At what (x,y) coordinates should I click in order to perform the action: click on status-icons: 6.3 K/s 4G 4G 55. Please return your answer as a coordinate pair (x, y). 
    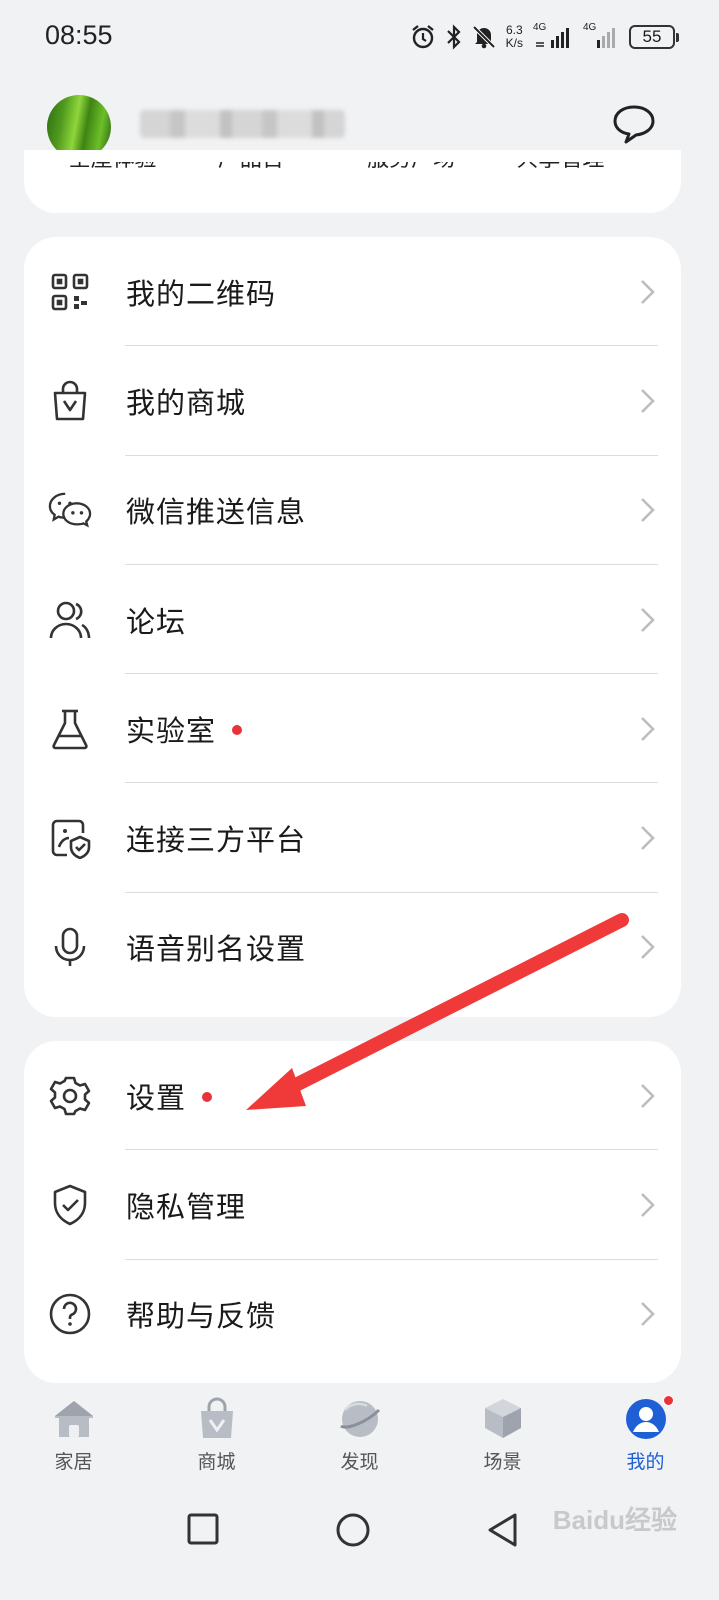
    Looking at the image, I should click on (544, 37).